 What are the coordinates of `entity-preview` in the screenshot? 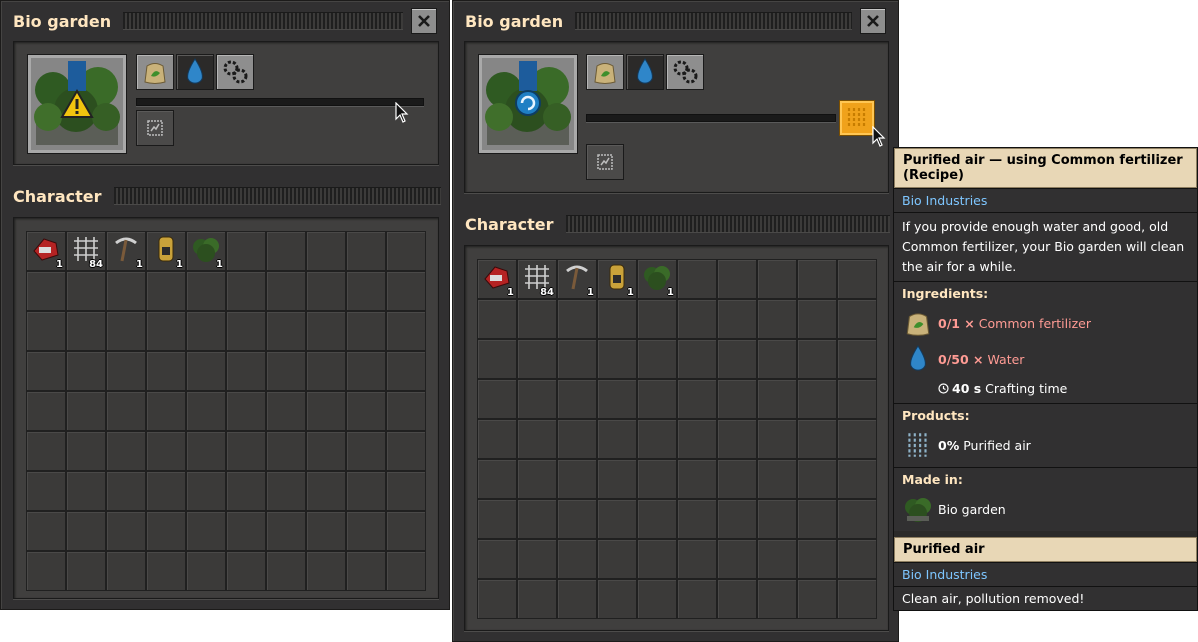 It's located at (77, 104).